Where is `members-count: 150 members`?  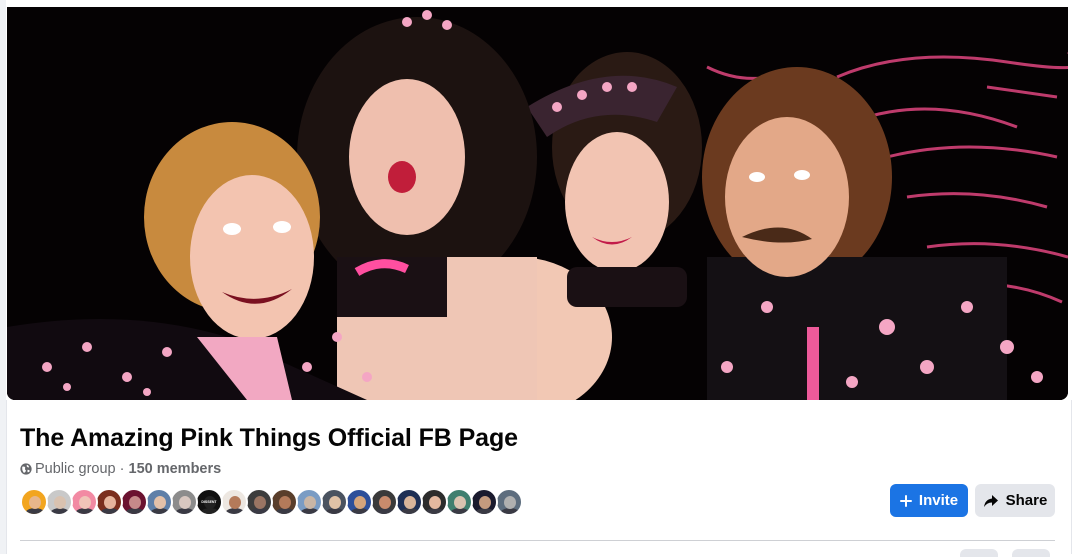
members-count: 150 members is located at coordinates (175, 469).